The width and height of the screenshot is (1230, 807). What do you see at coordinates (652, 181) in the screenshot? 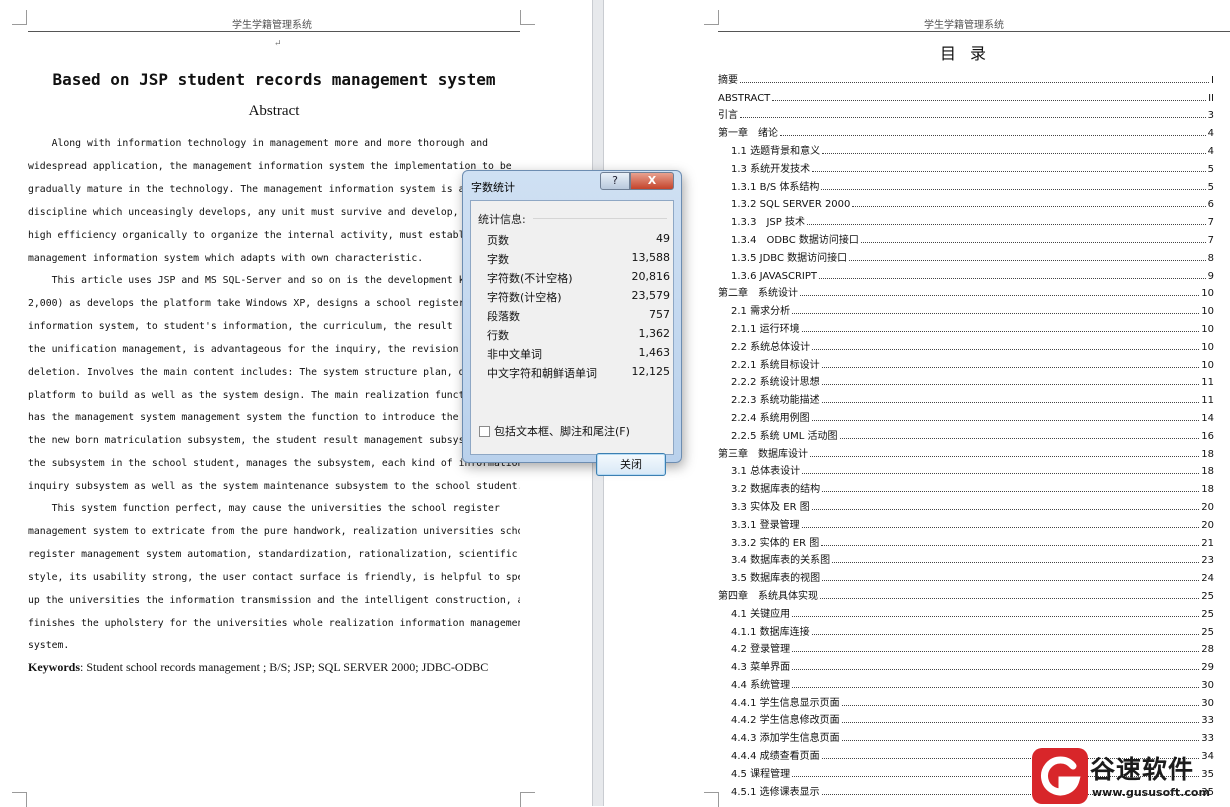
I see `close-window-button: X` at bounding box center [652, 181].